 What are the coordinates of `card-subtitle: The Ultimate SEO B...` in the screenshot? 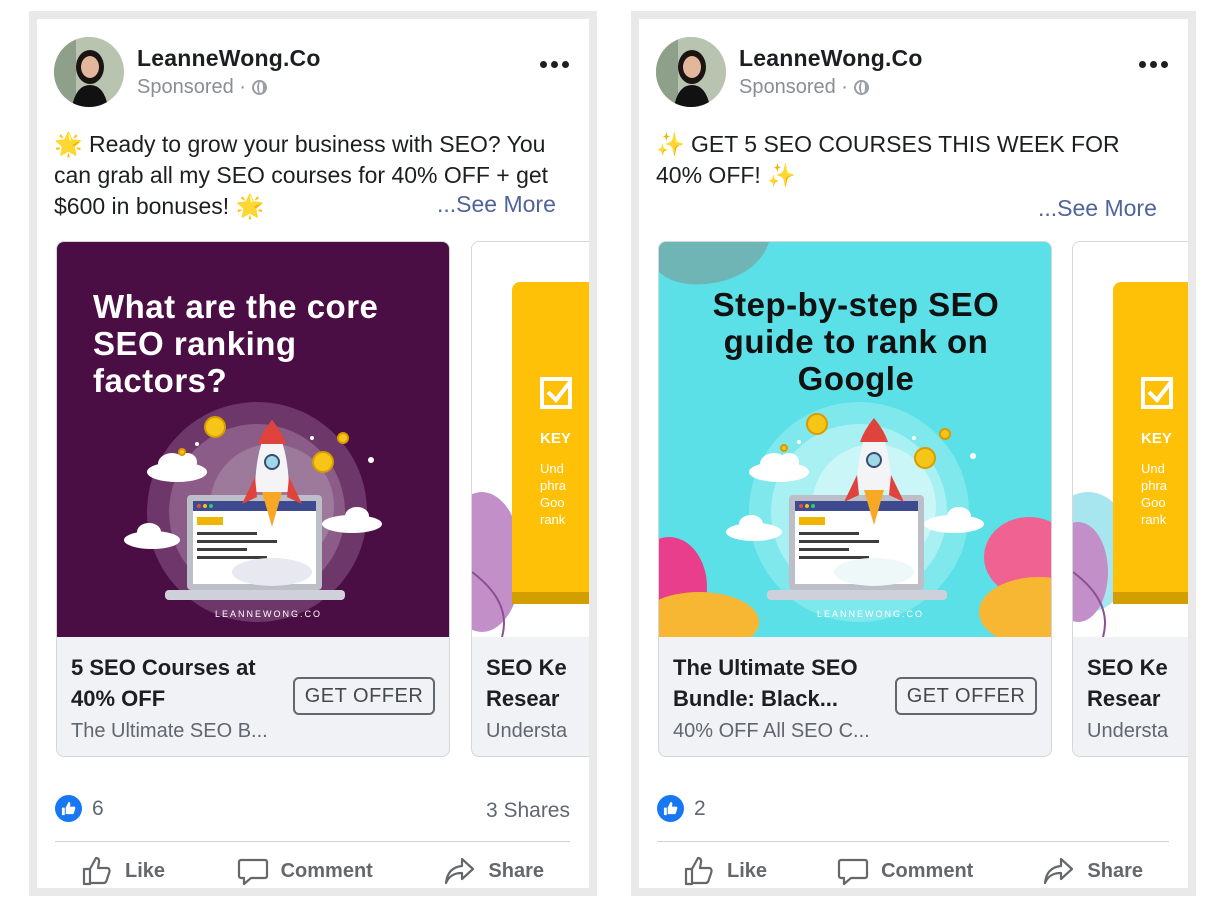 It's located at (169, 731).